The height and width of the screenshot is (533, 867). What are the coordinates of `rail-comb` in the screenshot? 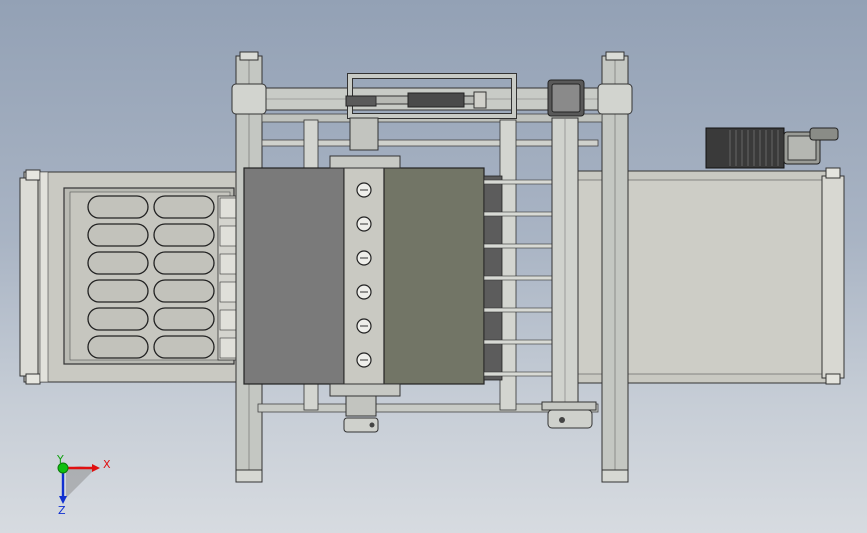 It's located at (522, 278).